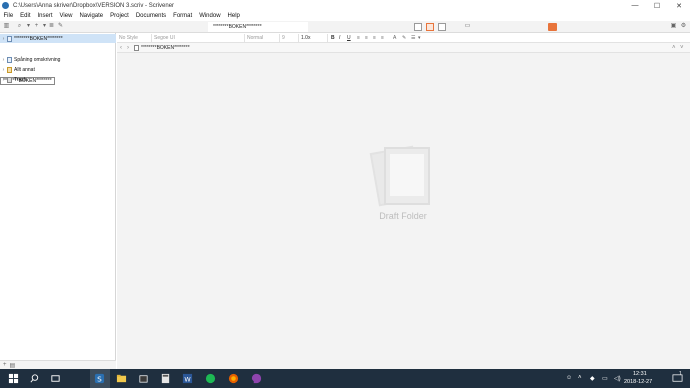  Describe the element at coordinates (657, 5) in the screenshot. I see `maximize-button: ☐` at that location.